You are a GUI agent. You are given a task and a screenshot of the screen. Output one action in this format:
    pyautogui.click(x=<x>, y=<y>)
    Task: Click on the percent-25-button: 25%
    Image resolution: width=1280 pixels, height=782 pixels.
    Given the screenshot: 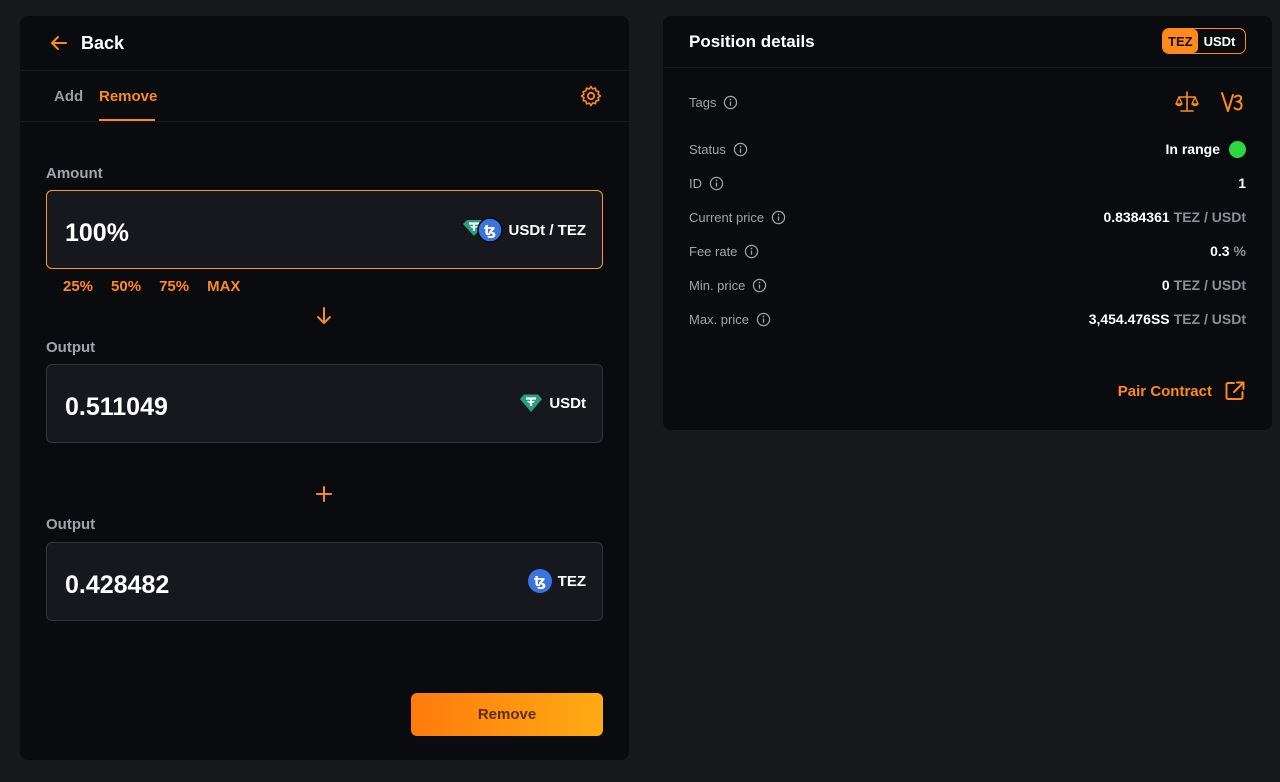 What is the action you would take?
    pyautogui.click(x=78, y=286)
    